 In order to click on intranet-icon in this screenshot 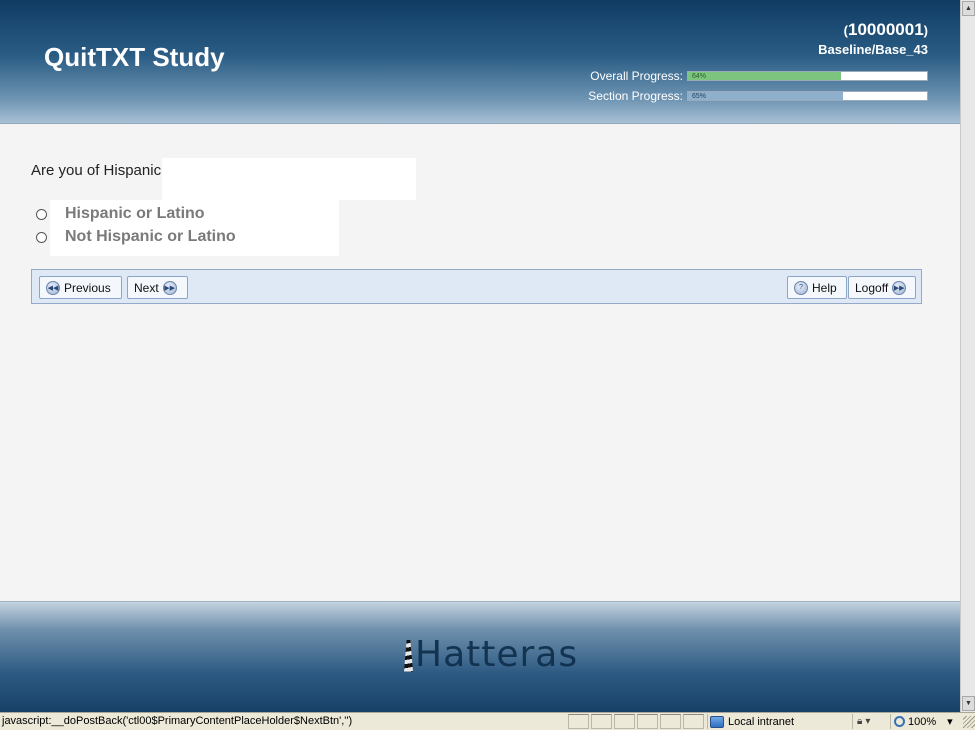, I will do `click(717, 721)`.